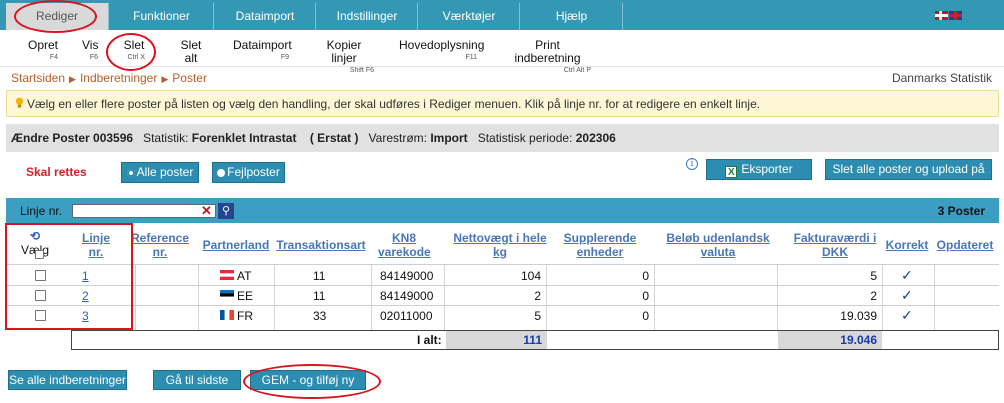  I want to click on cell-weight: 104, so click(530, 276).